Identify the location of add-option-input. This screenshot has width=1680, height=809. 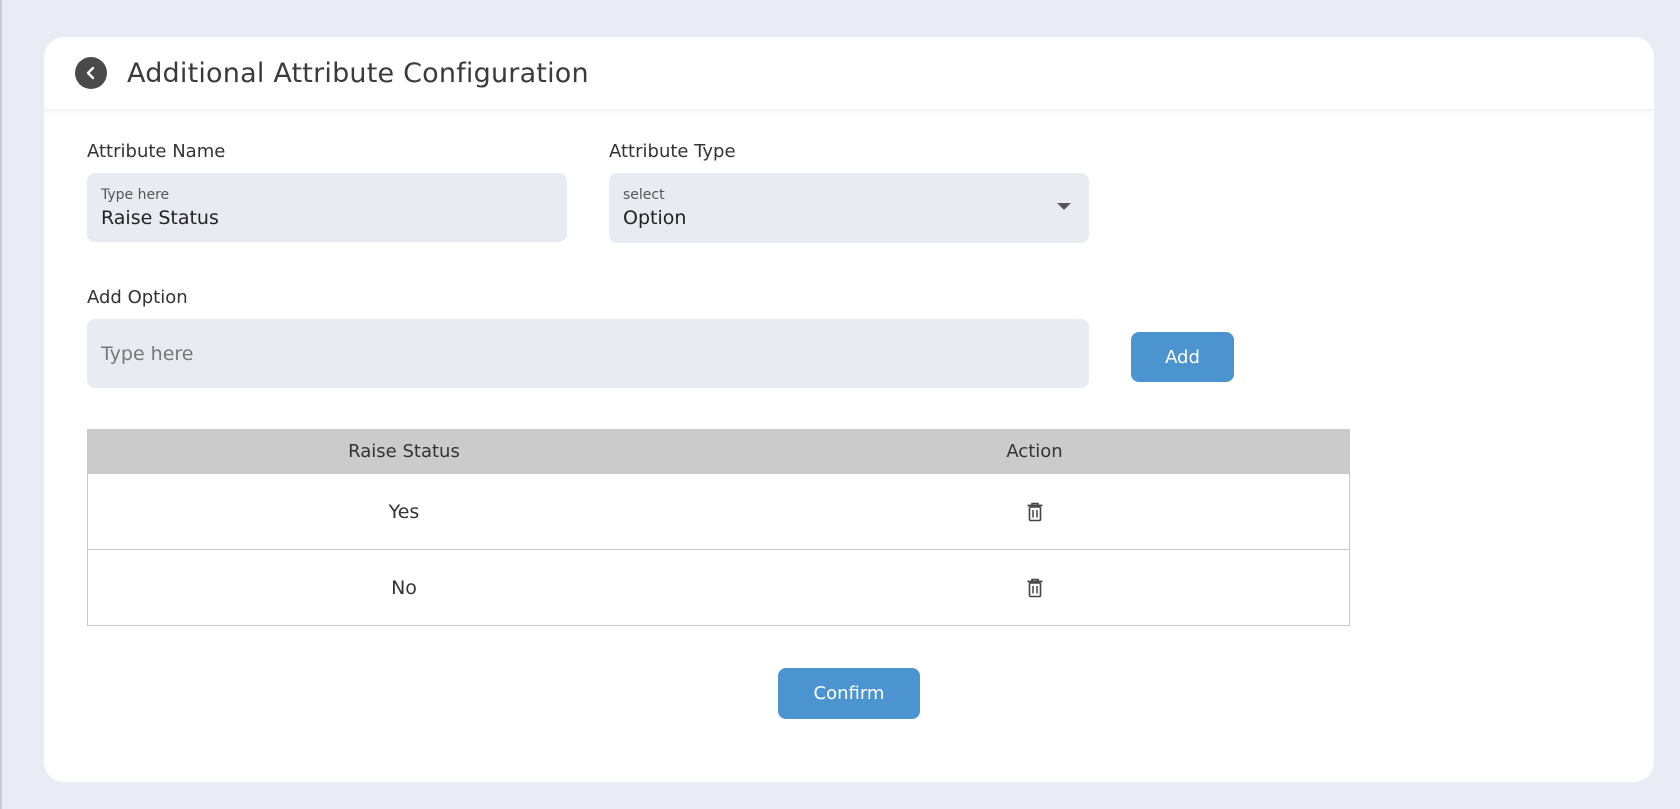
(588, 353).